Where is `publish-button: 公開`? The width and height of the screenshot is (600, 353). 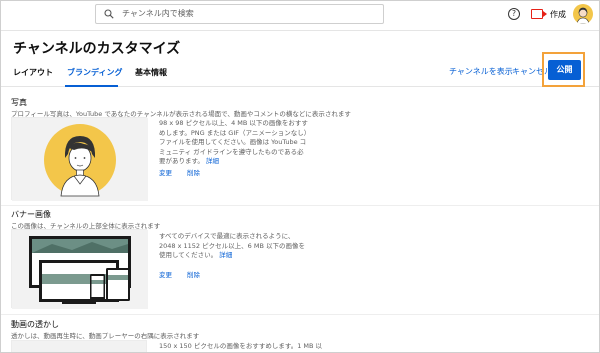 publish-button: 公開 is located at coordinates (564, 70).